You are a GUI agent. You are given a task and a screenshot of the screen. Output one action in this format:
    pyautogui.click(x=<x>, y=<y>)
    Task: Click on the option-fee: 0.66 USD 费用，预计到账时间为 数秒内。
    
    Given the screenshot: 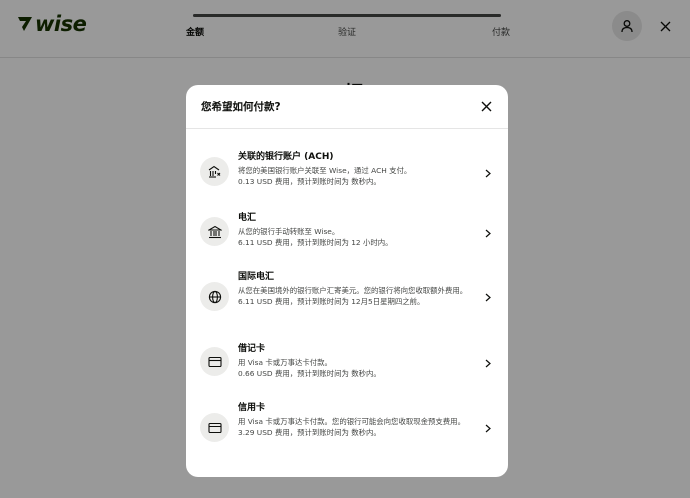 What is the action you would take?
    pyautogui.click(x=309, y=374)
    